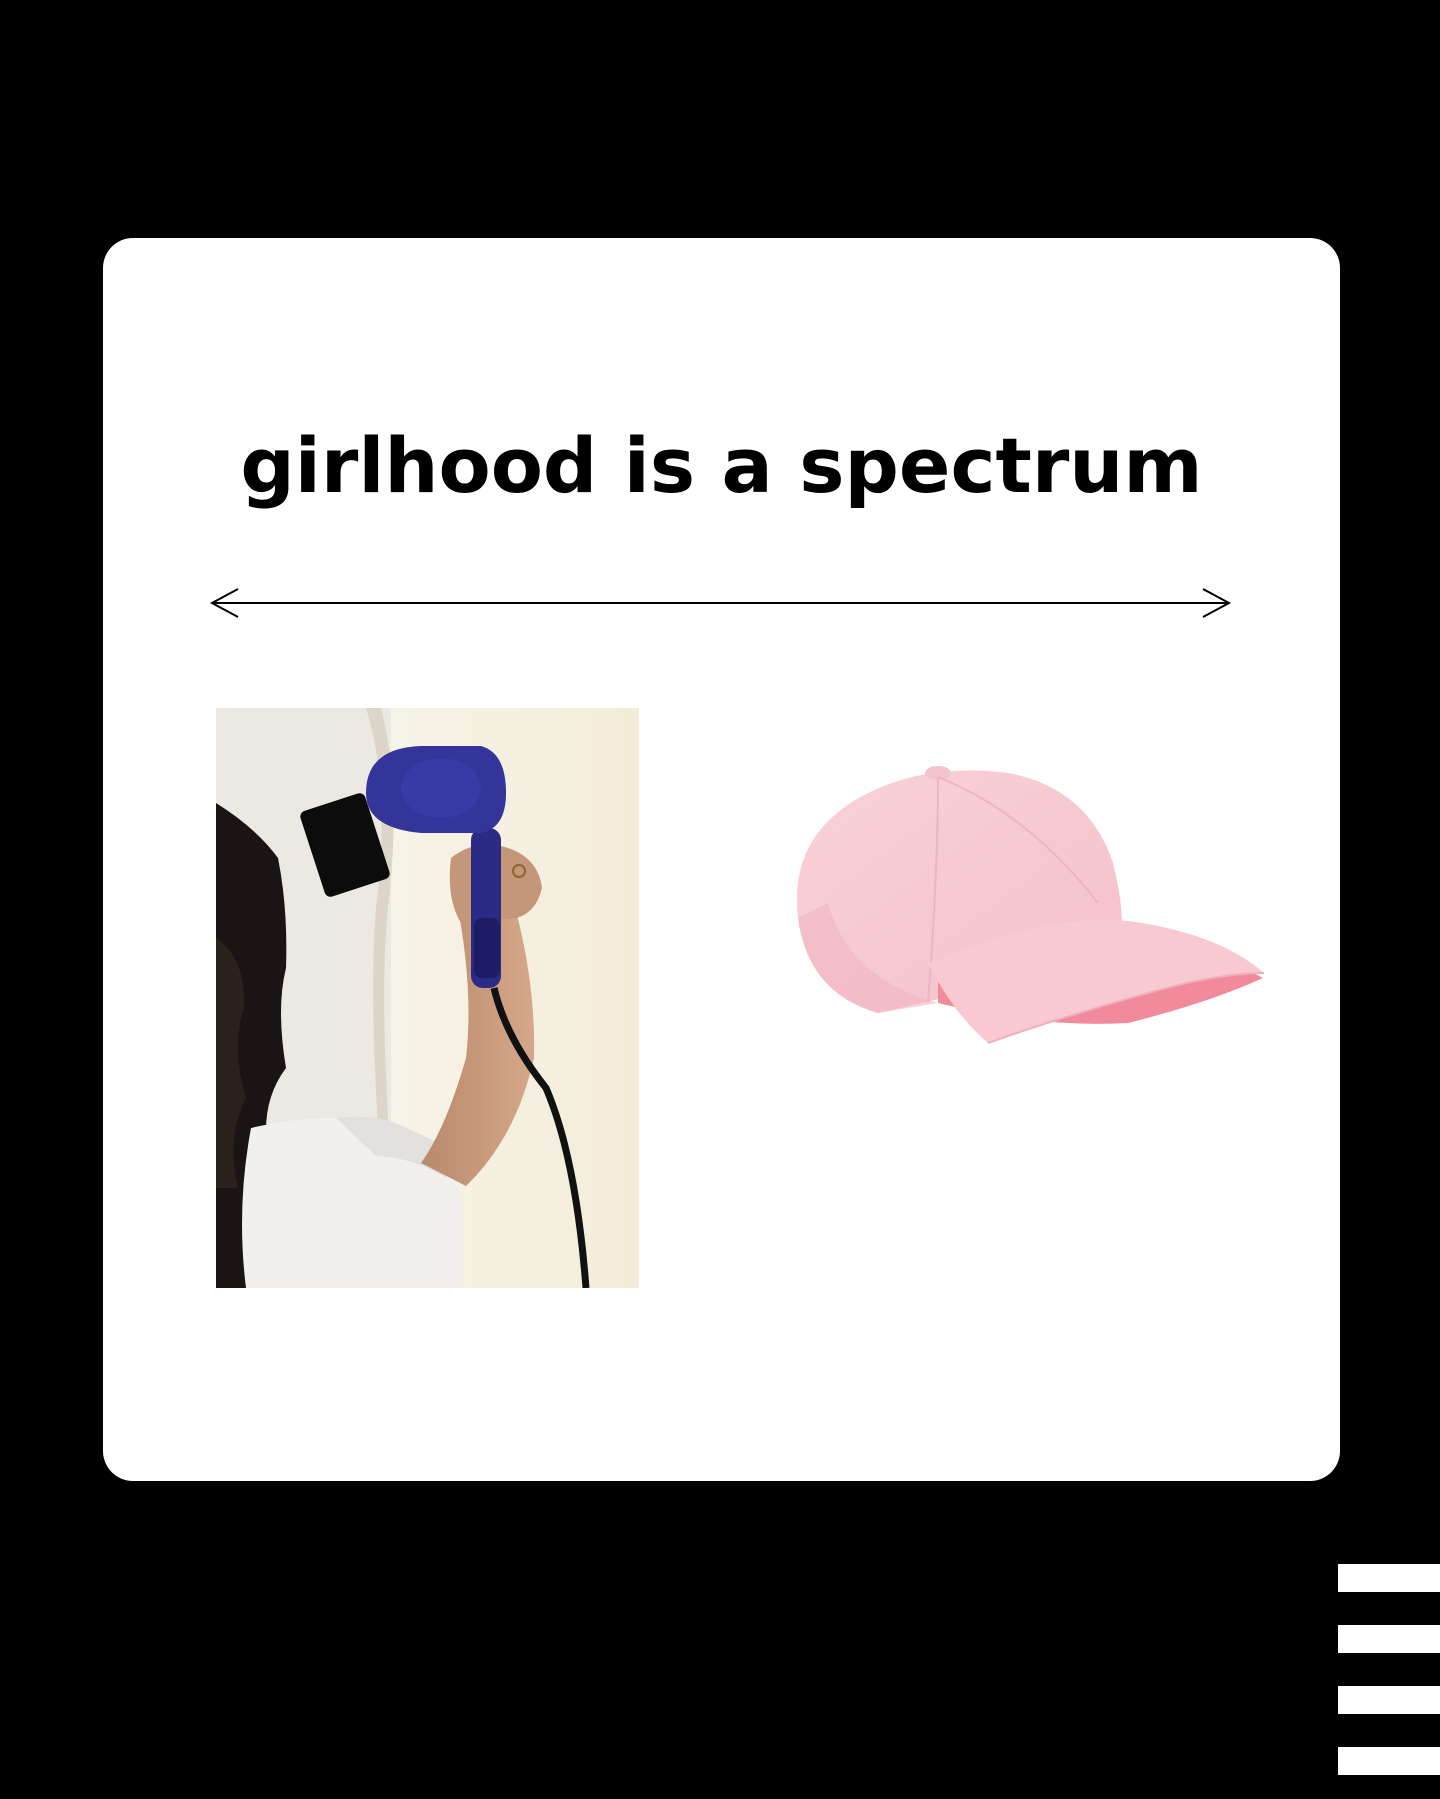  I want to click on hair-dryer-photo, so click(427, 998).